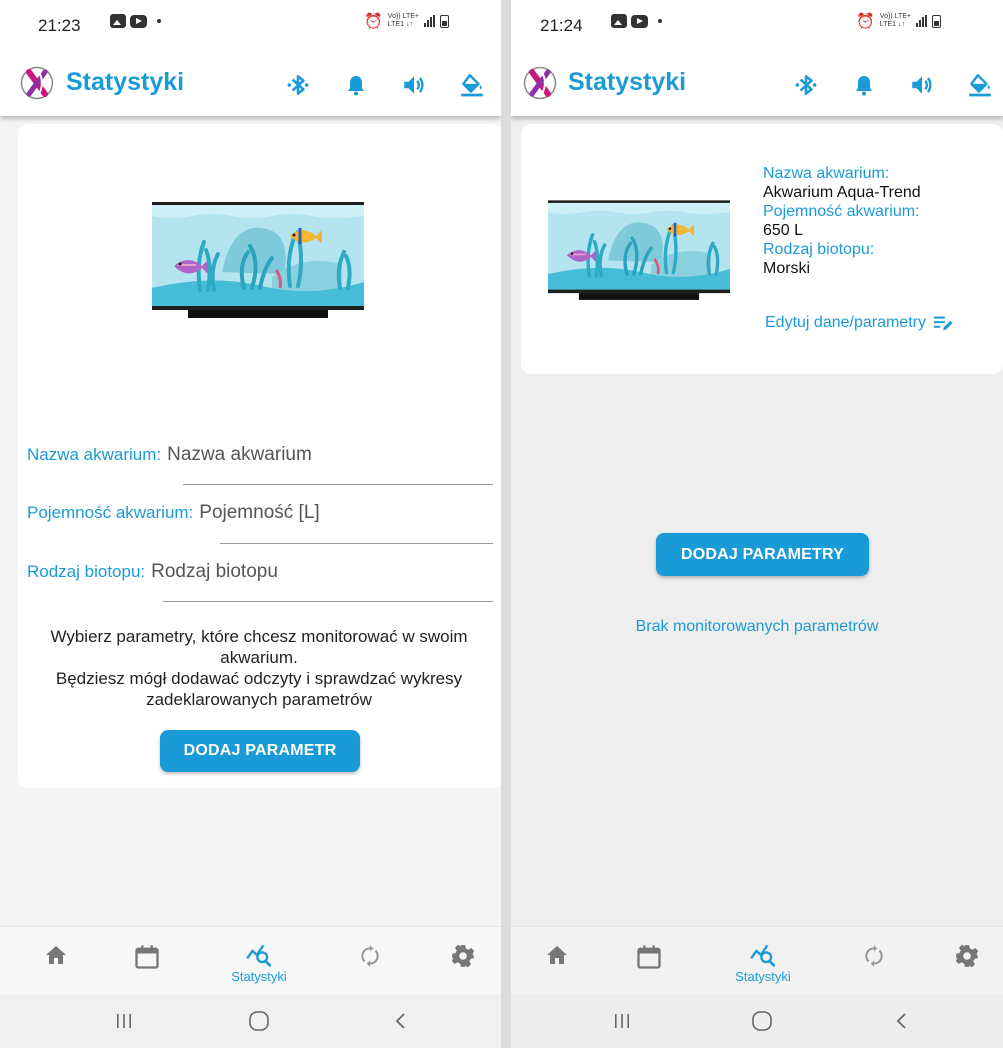  Describe the element at coordinates (845, 322) in the screenshot. I see `edit-link-label: Edytuj dane/parametry` at that location.